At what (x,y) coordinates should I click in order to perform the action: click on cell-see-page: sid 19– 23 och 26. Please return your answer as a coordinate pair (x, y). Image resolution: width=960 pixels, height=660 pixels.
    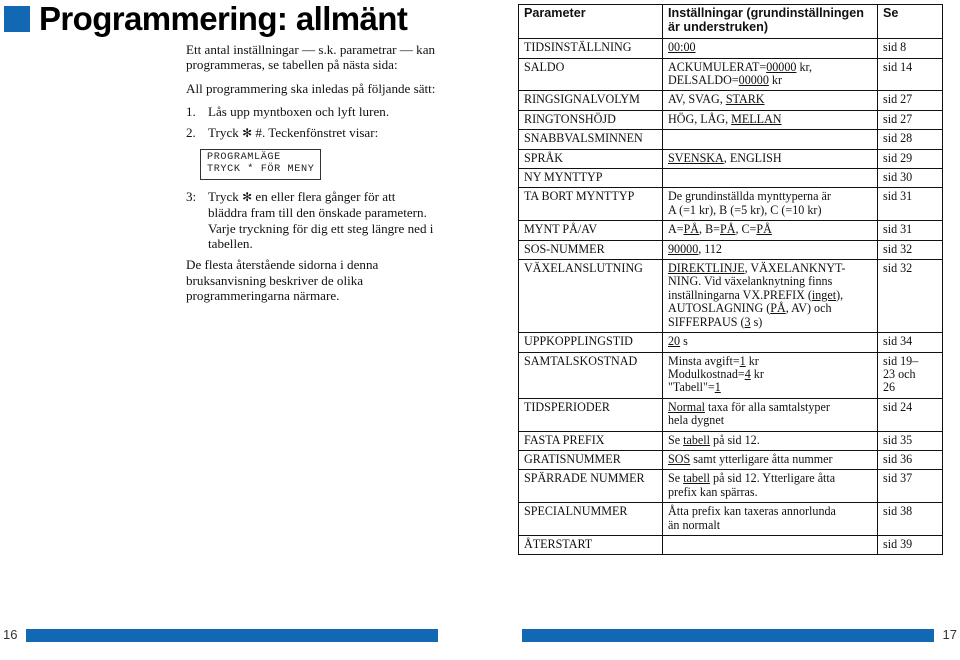
    Looking at the image, I should click on (910, 375).